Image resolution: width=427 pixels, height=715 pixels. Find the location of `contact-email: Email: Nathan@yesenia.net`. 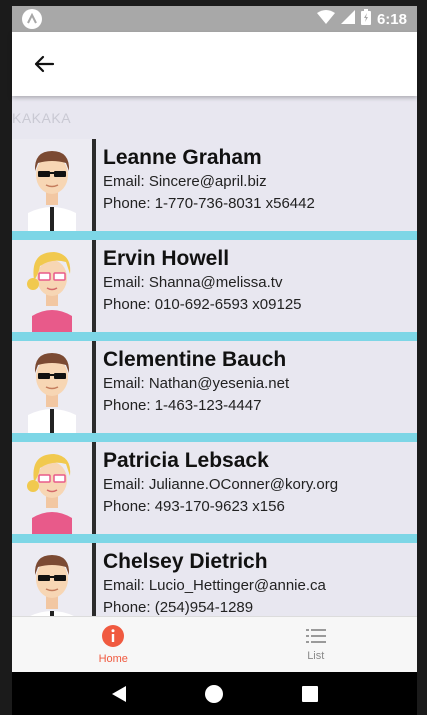

contact-email: Email: Nathan@yesenia.net is located at coordinates (196, 383).